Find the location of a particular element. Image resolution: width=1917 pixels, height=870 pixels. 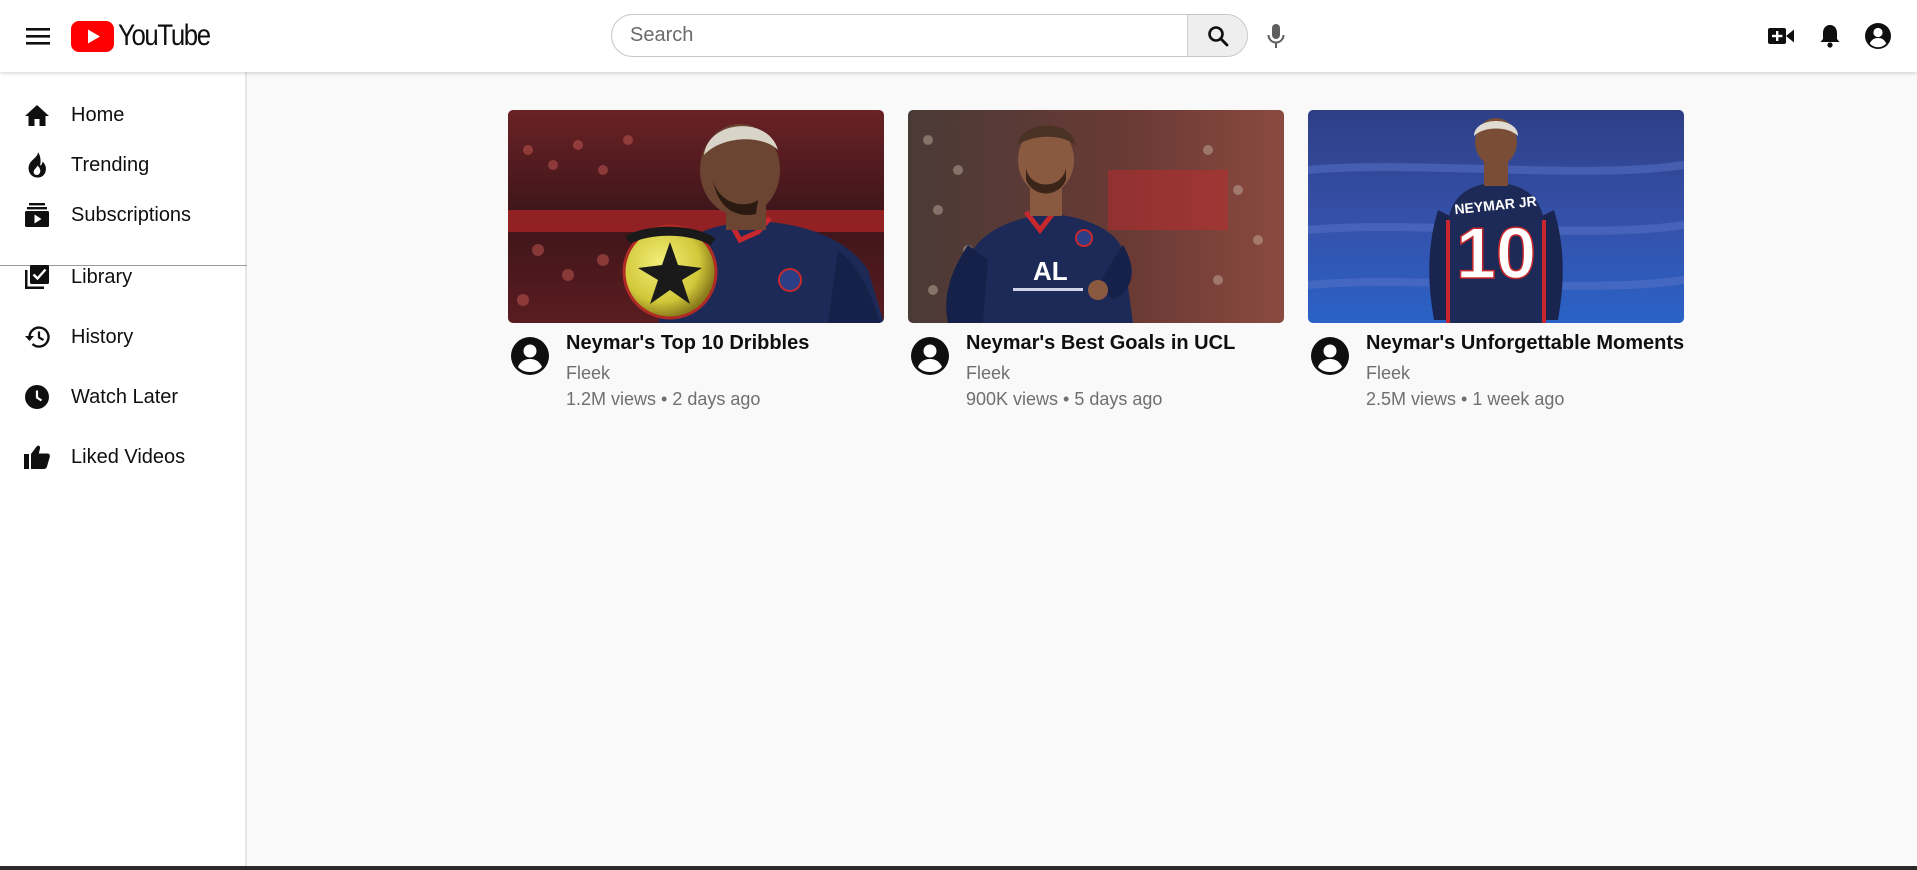

video-title: Neymar's Unforgettable Moments is located at coordinates (1525, 343).